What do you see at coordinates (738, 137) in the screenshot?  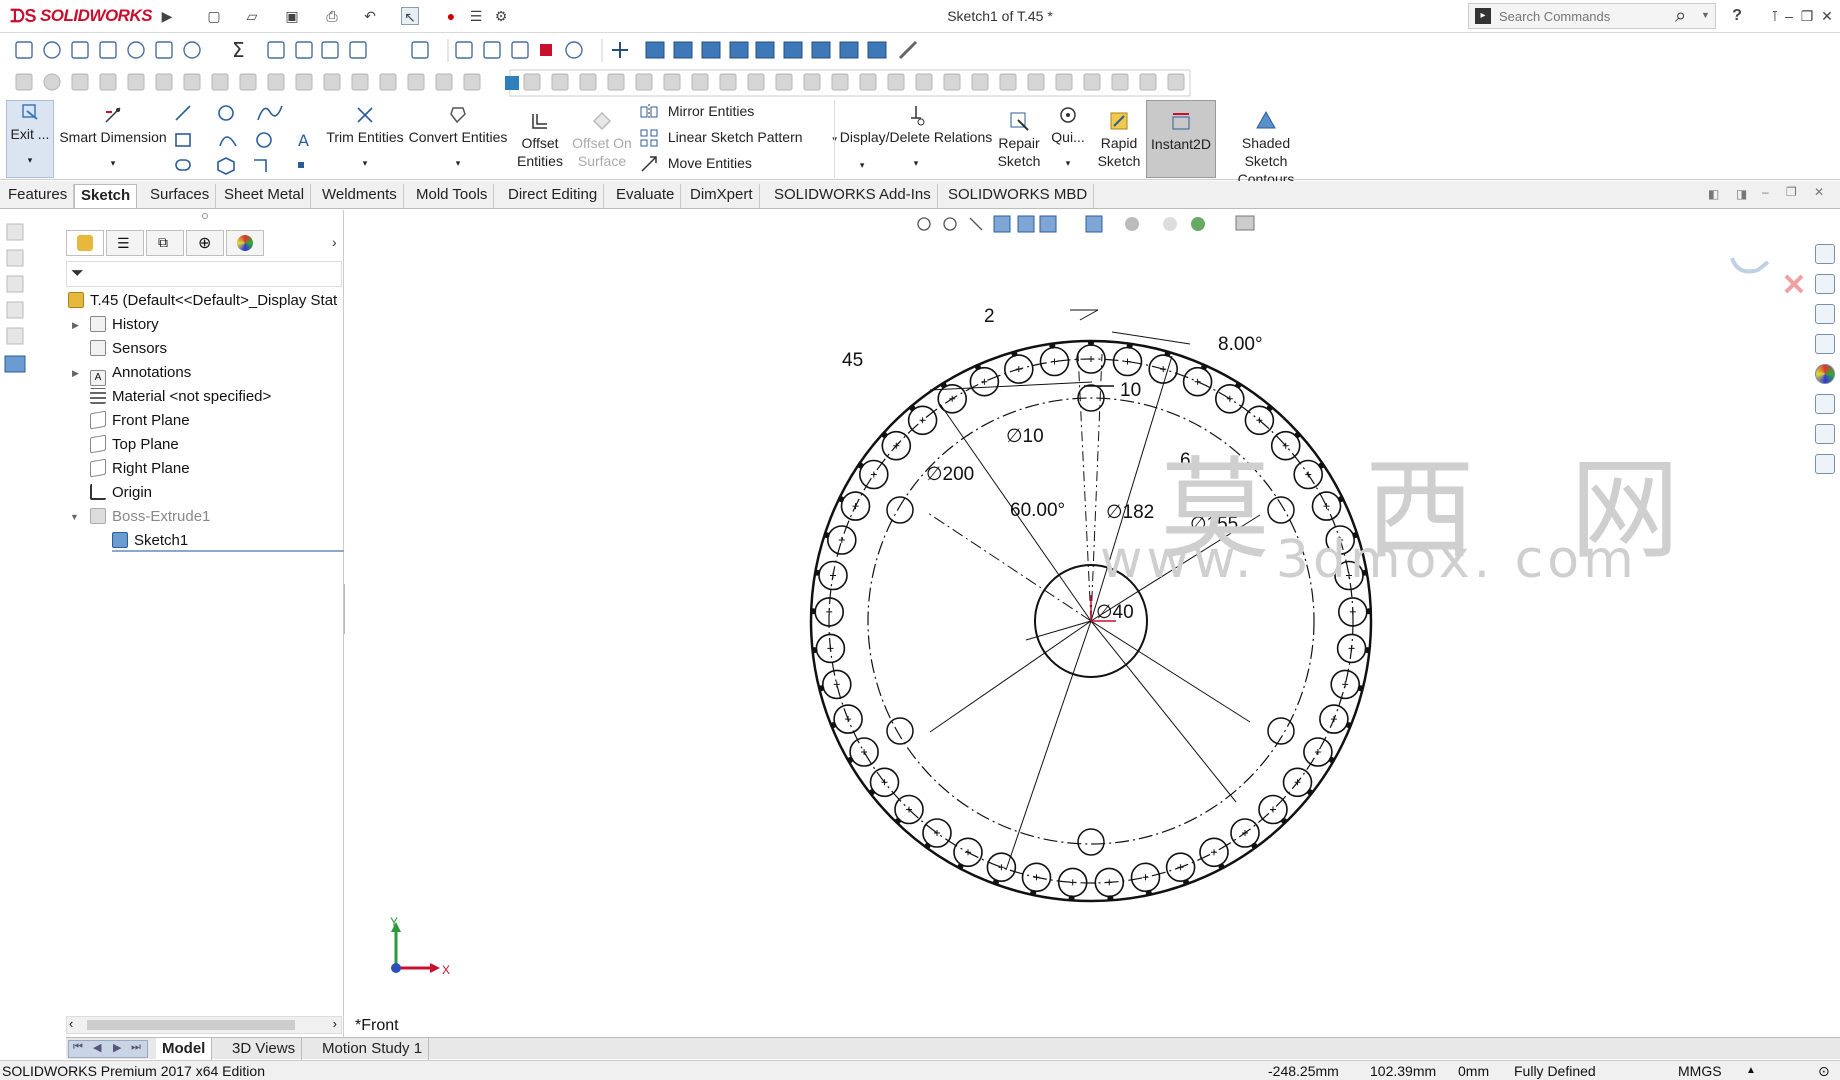 I see `linear-sketch-pattern-button: Linear Sketch Pattern ▾` at bounding box center [738, 137].